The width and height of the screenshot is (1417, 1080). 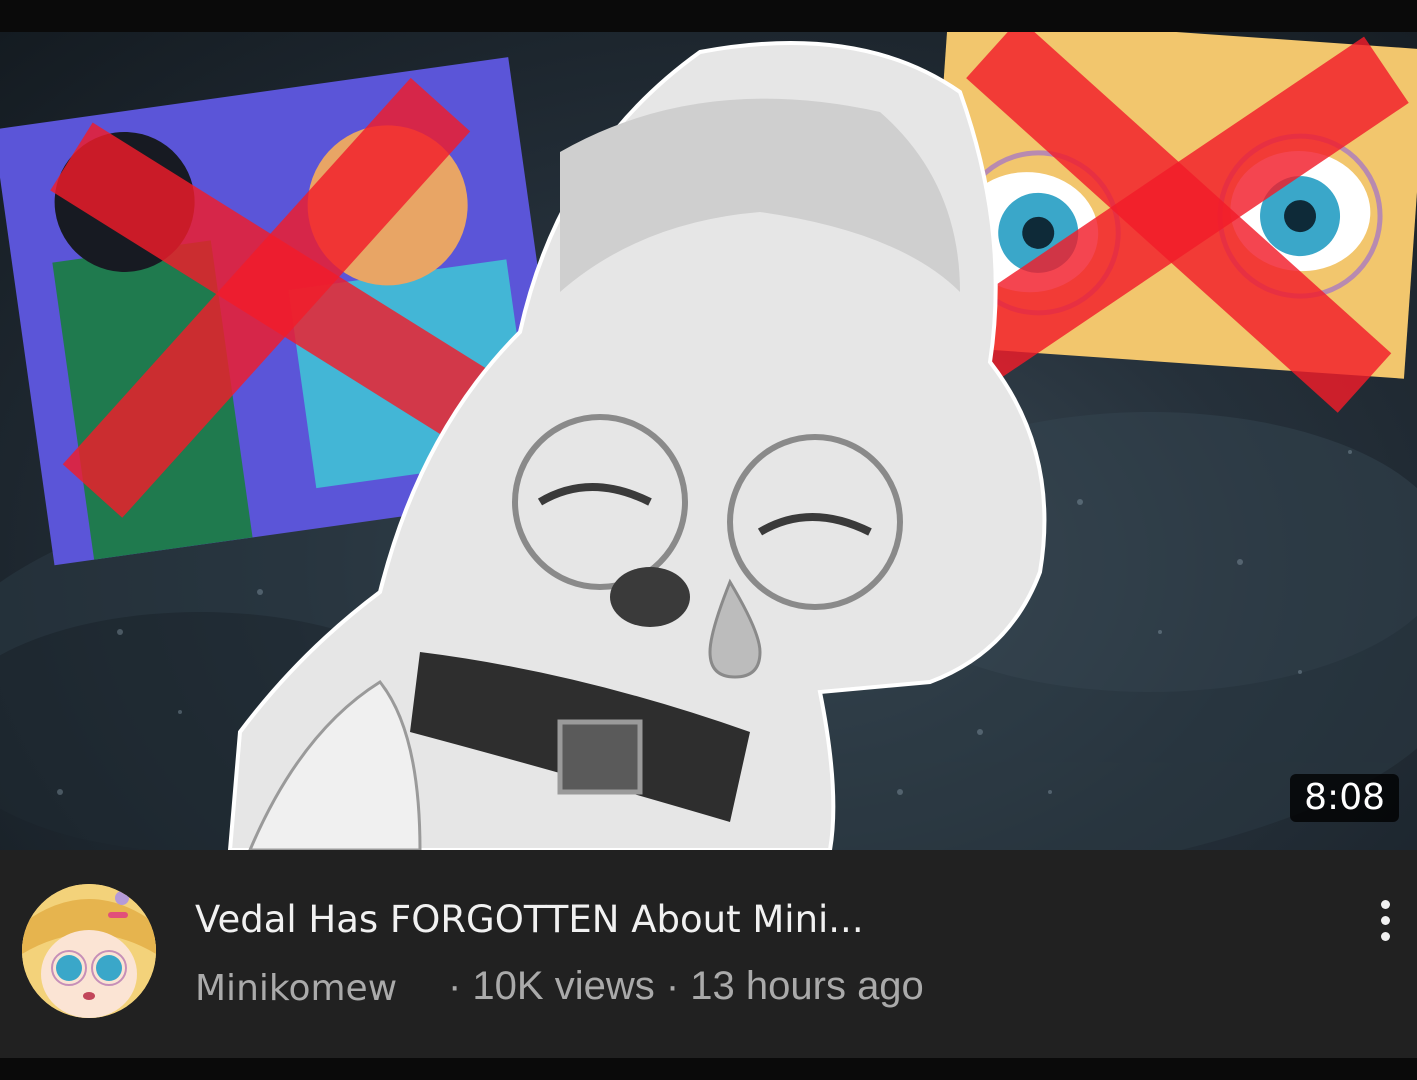 I want to click on duration-badge: 8:08, so click(x=1344, y=798).